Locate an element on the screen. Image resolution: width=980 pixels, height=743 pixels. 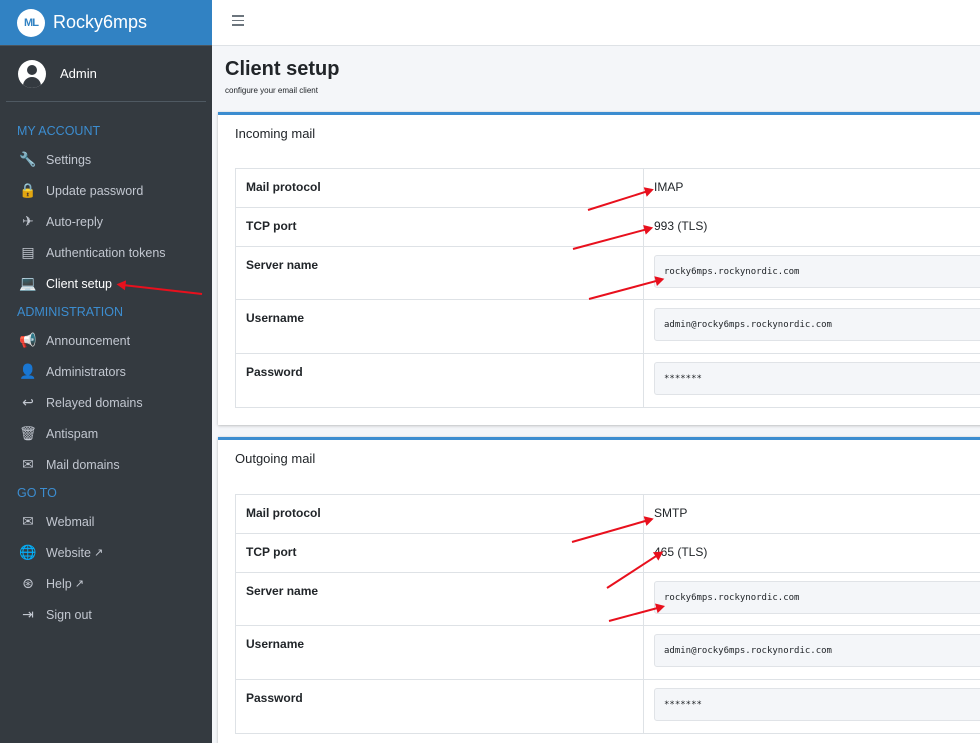
nav-header-administration: ADMINISTRATION is located at coordinates (70, 312).